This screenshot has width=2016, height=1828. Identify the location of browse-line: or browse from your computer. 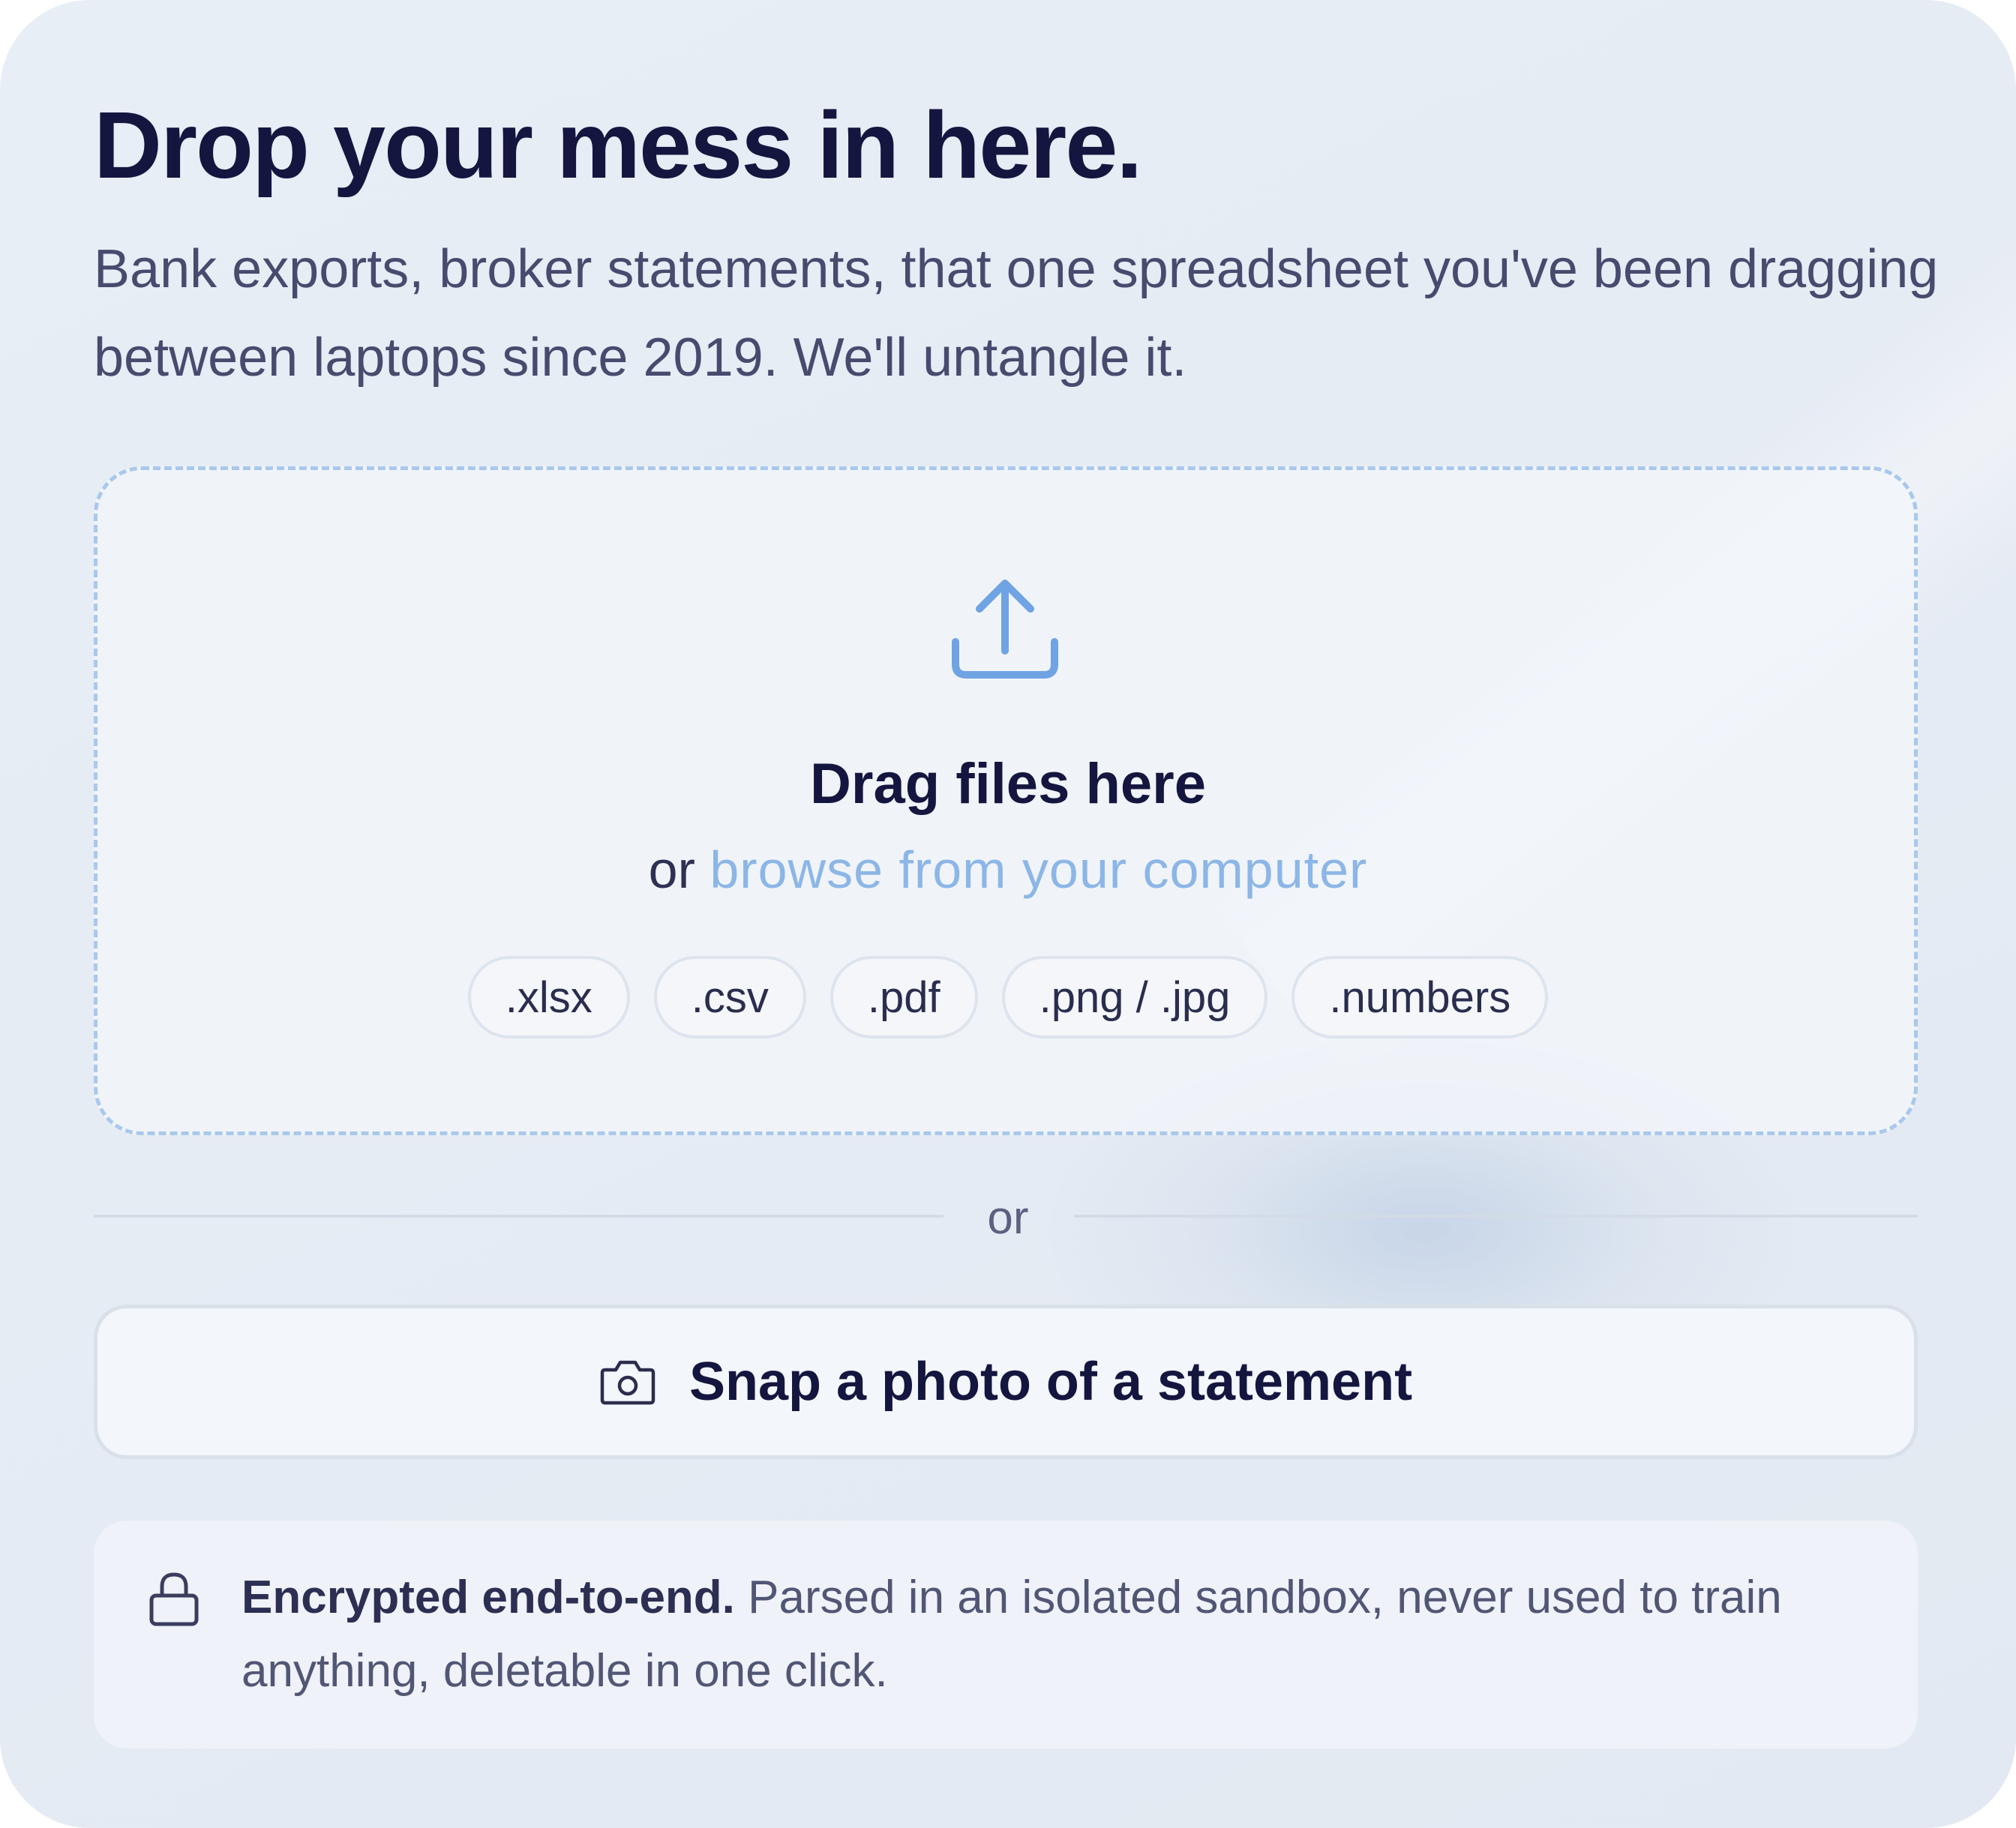
(1008, 870).